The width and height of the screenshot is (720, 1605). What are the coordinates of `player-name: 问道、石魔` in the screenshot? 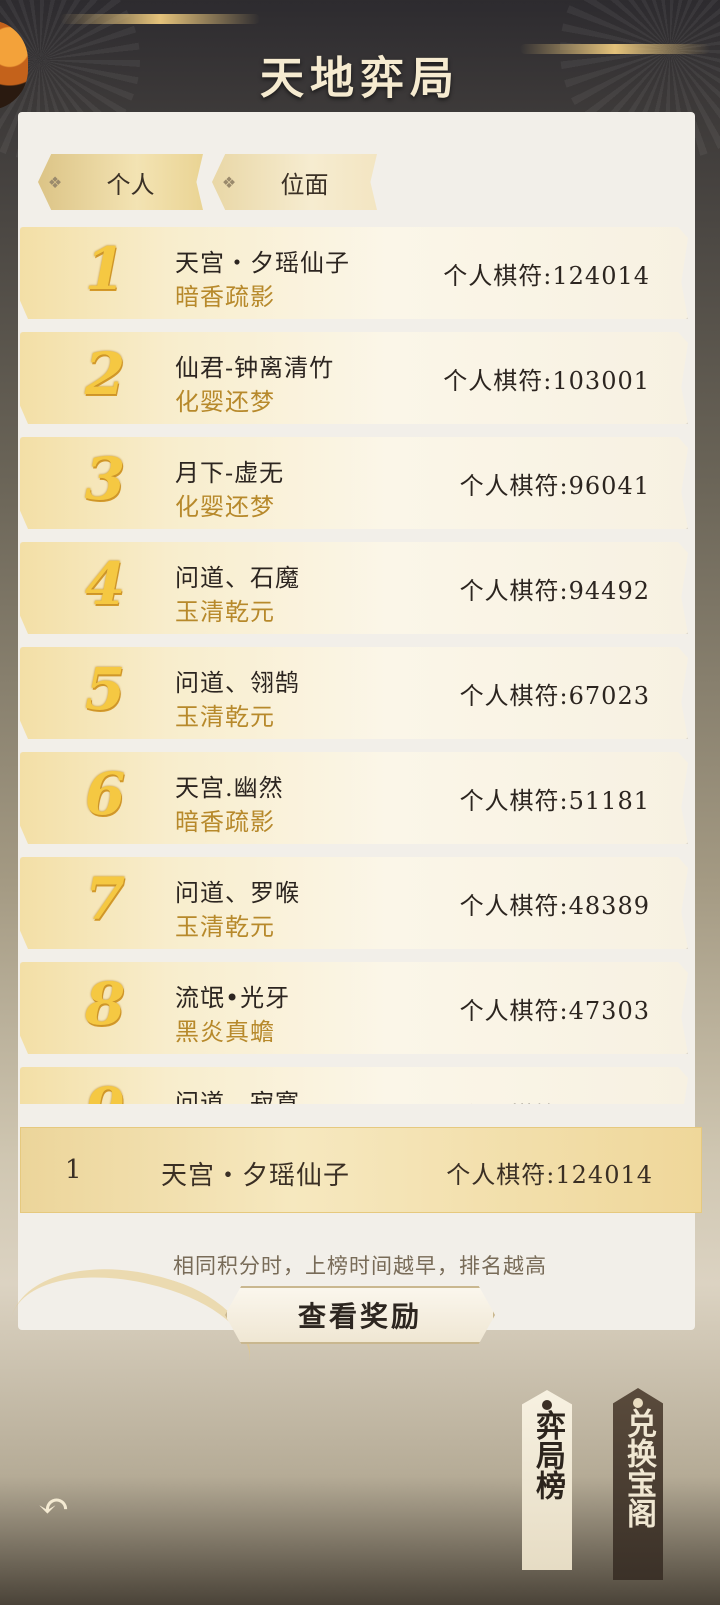 It's located at (237, 578).